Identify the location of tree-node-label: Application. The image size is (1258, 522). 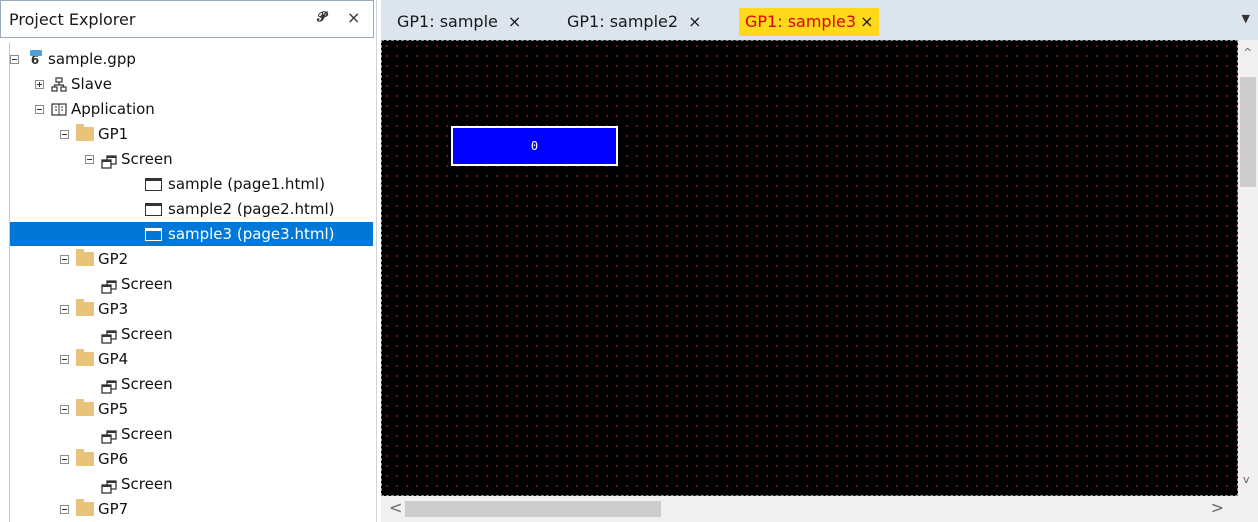
(113, 109).